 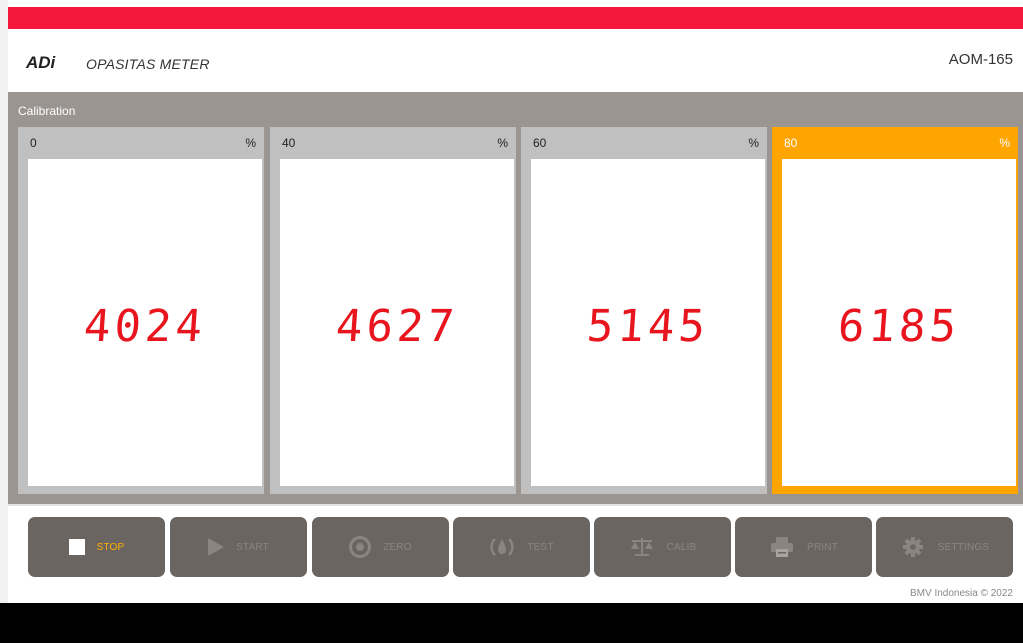 I want to click on card-display: 4024, so click(x=145, y=322).